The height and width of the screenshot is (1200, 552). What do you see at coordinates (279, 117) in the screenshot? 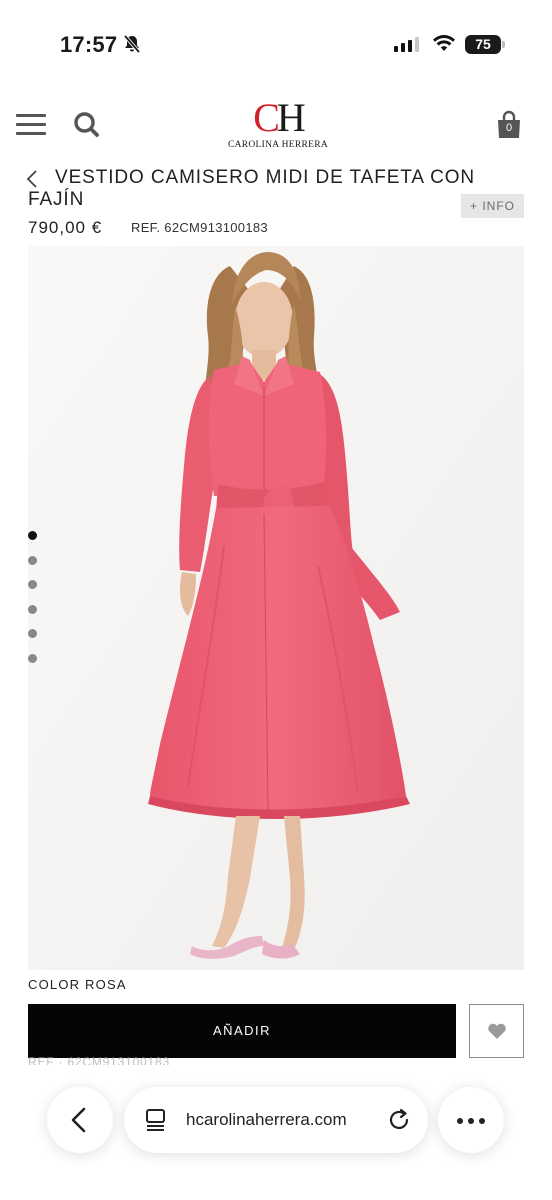
I see `logo-monogram: CH` at bounding box center [279, 117].